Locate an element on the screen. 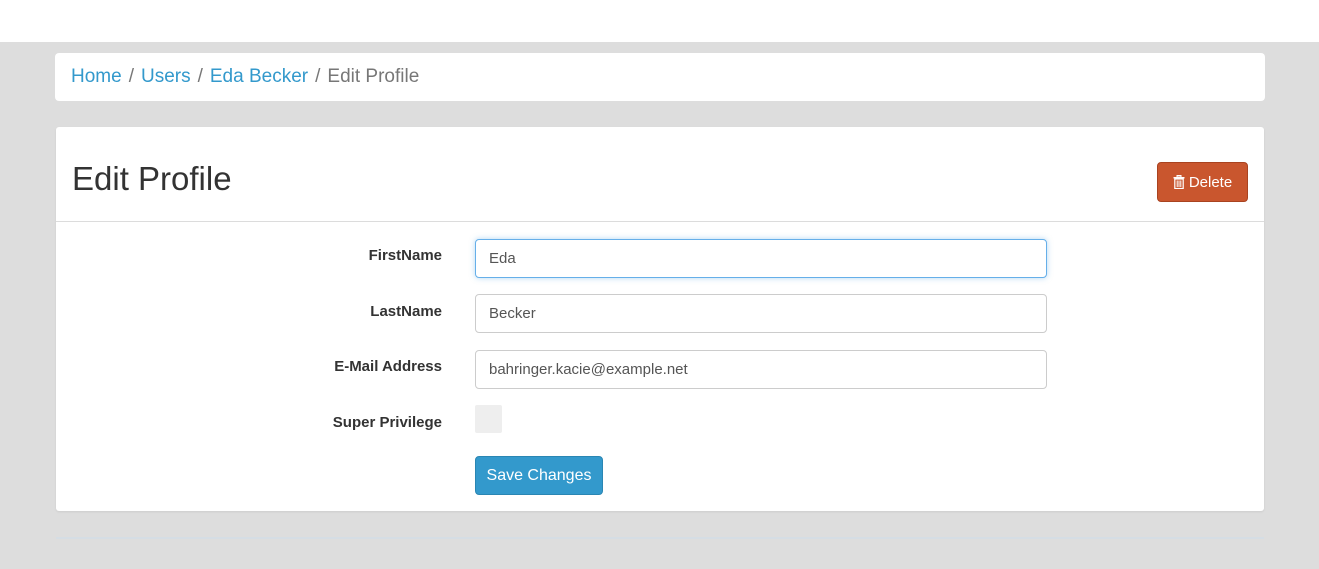 The height and width of the screenshot is (569, 1319). save-changes-button: Save Changes is located at coordinates (539, 475).